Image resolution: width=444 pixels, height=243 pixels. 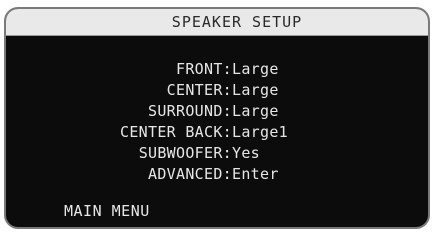 I want to click on menu-item-advanced: ADVANCED: Enter, so click(x=217, y=174).